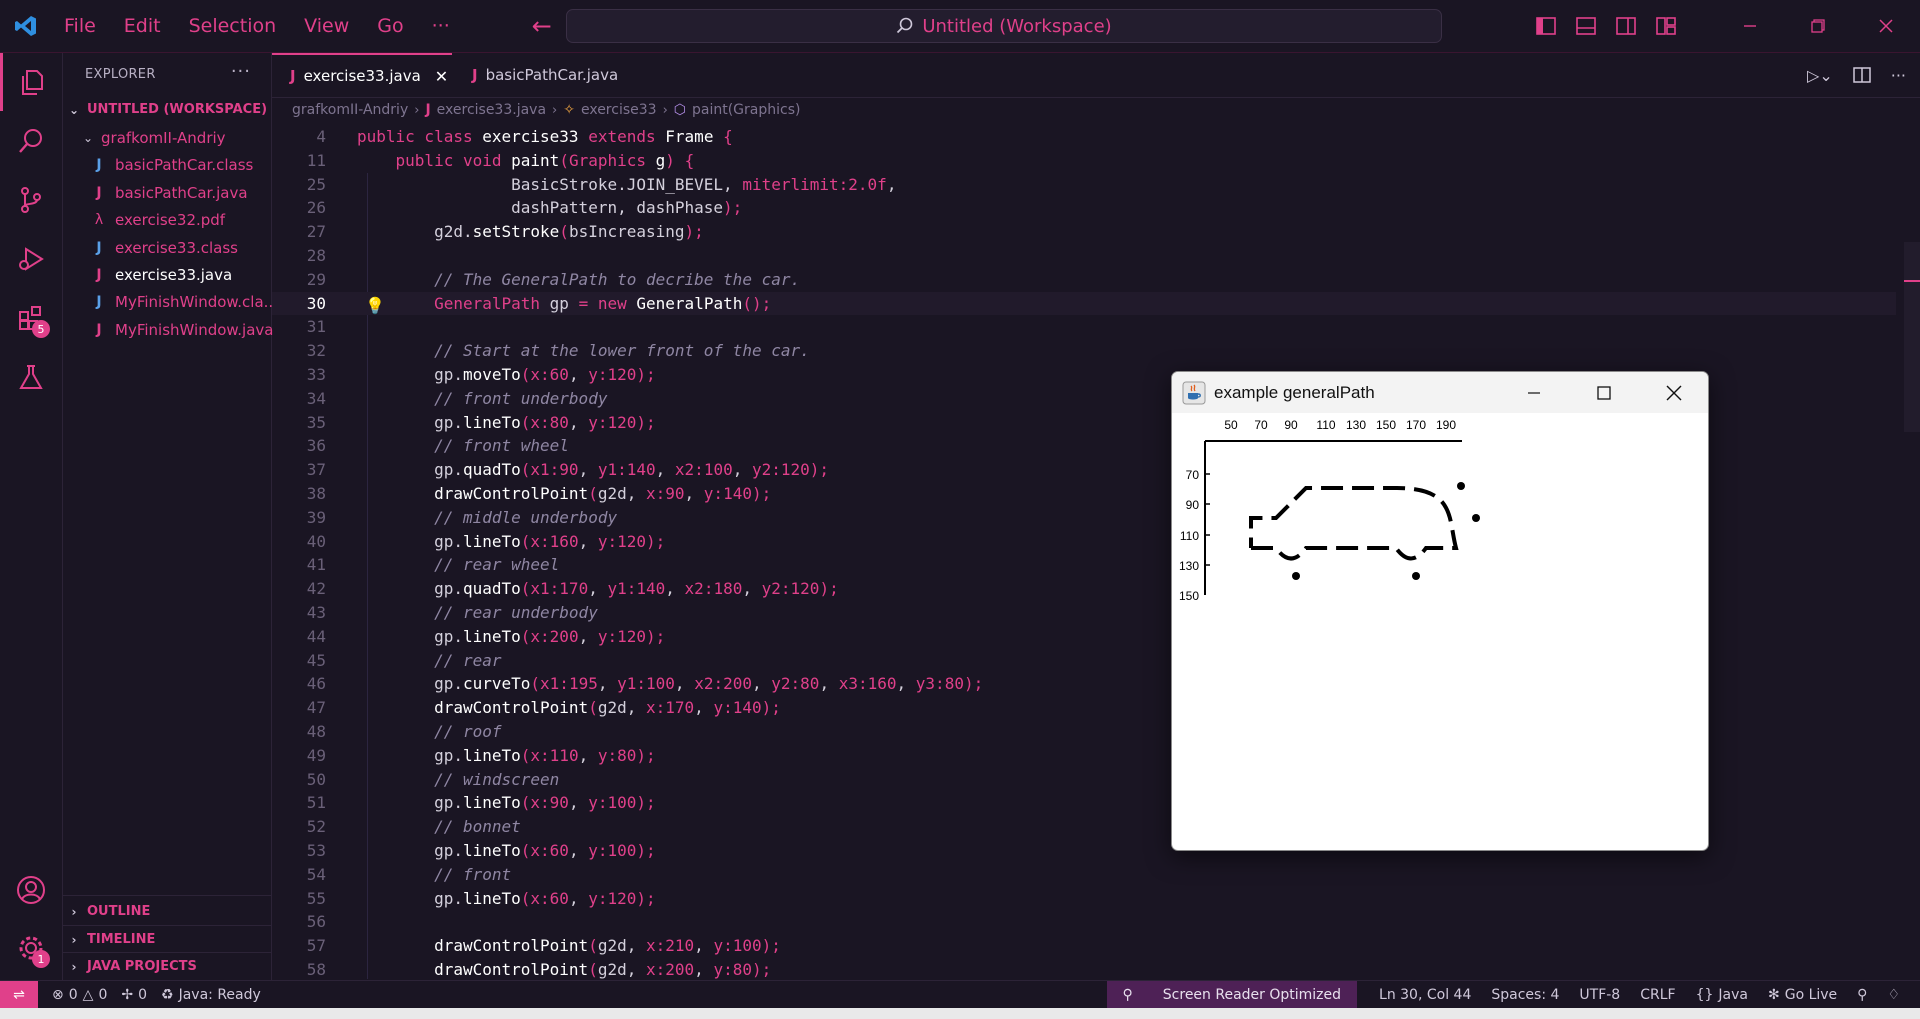  What do you see at coordinates (1898, 75) in the screenshot?
I see `more-actions-icon: ···` at bounding box center [1898, 75].